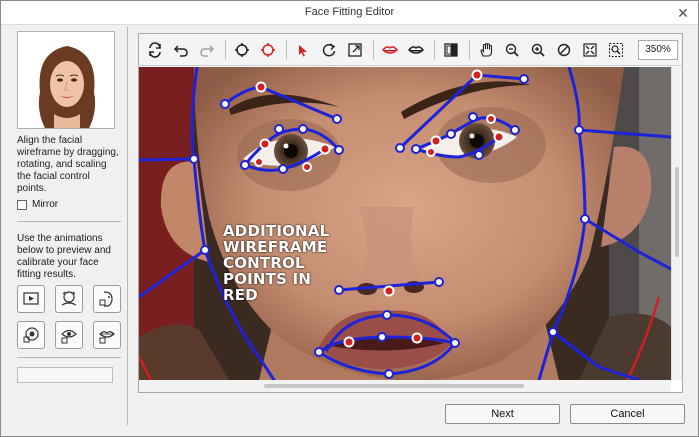 Image resolution: width=699 pixels, height=437 pixels. I want to click on lips-red-icon, so click(390, 49).